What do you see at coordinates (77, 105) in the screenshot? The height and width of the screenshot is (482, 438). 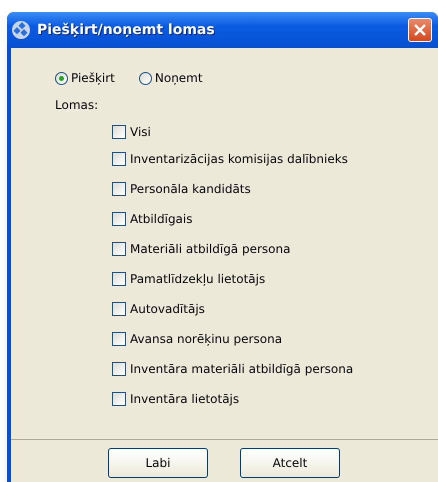 I see `roles-label: Lomas:` at bounding box center [77, 105].